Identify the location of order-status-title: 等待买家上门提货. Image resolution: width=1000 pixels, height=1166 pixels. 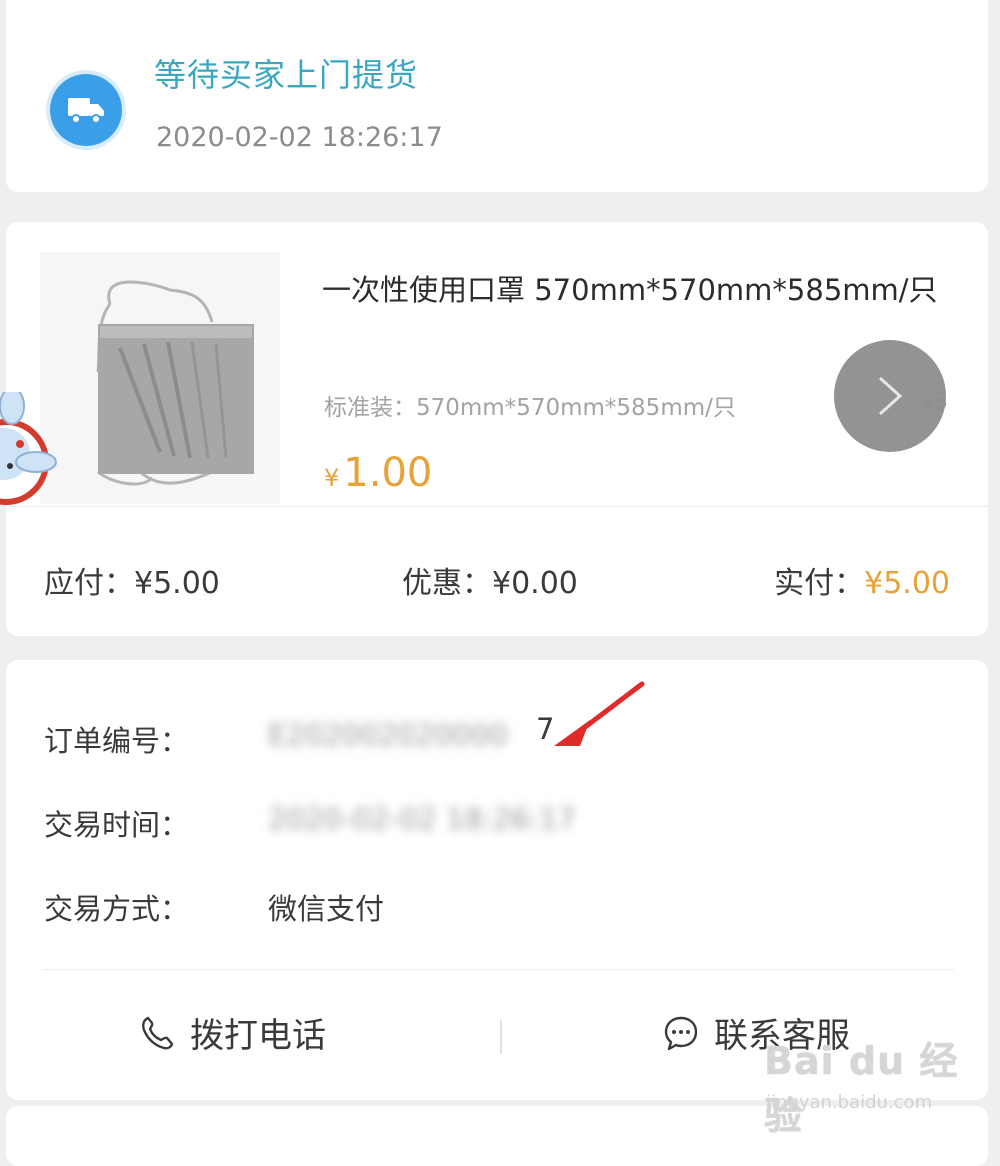
(286, 75).